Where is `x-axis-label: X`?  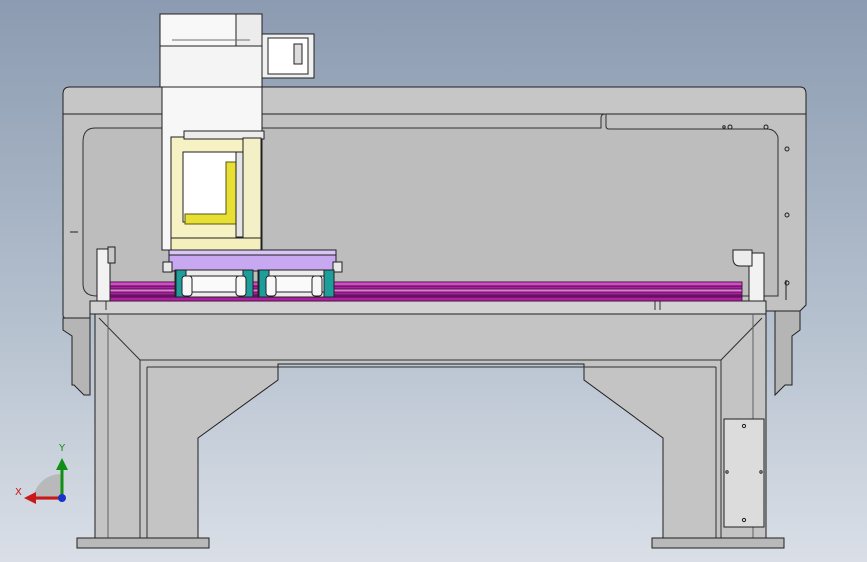 x-axis-label: X is located at coordinates (18, 492).